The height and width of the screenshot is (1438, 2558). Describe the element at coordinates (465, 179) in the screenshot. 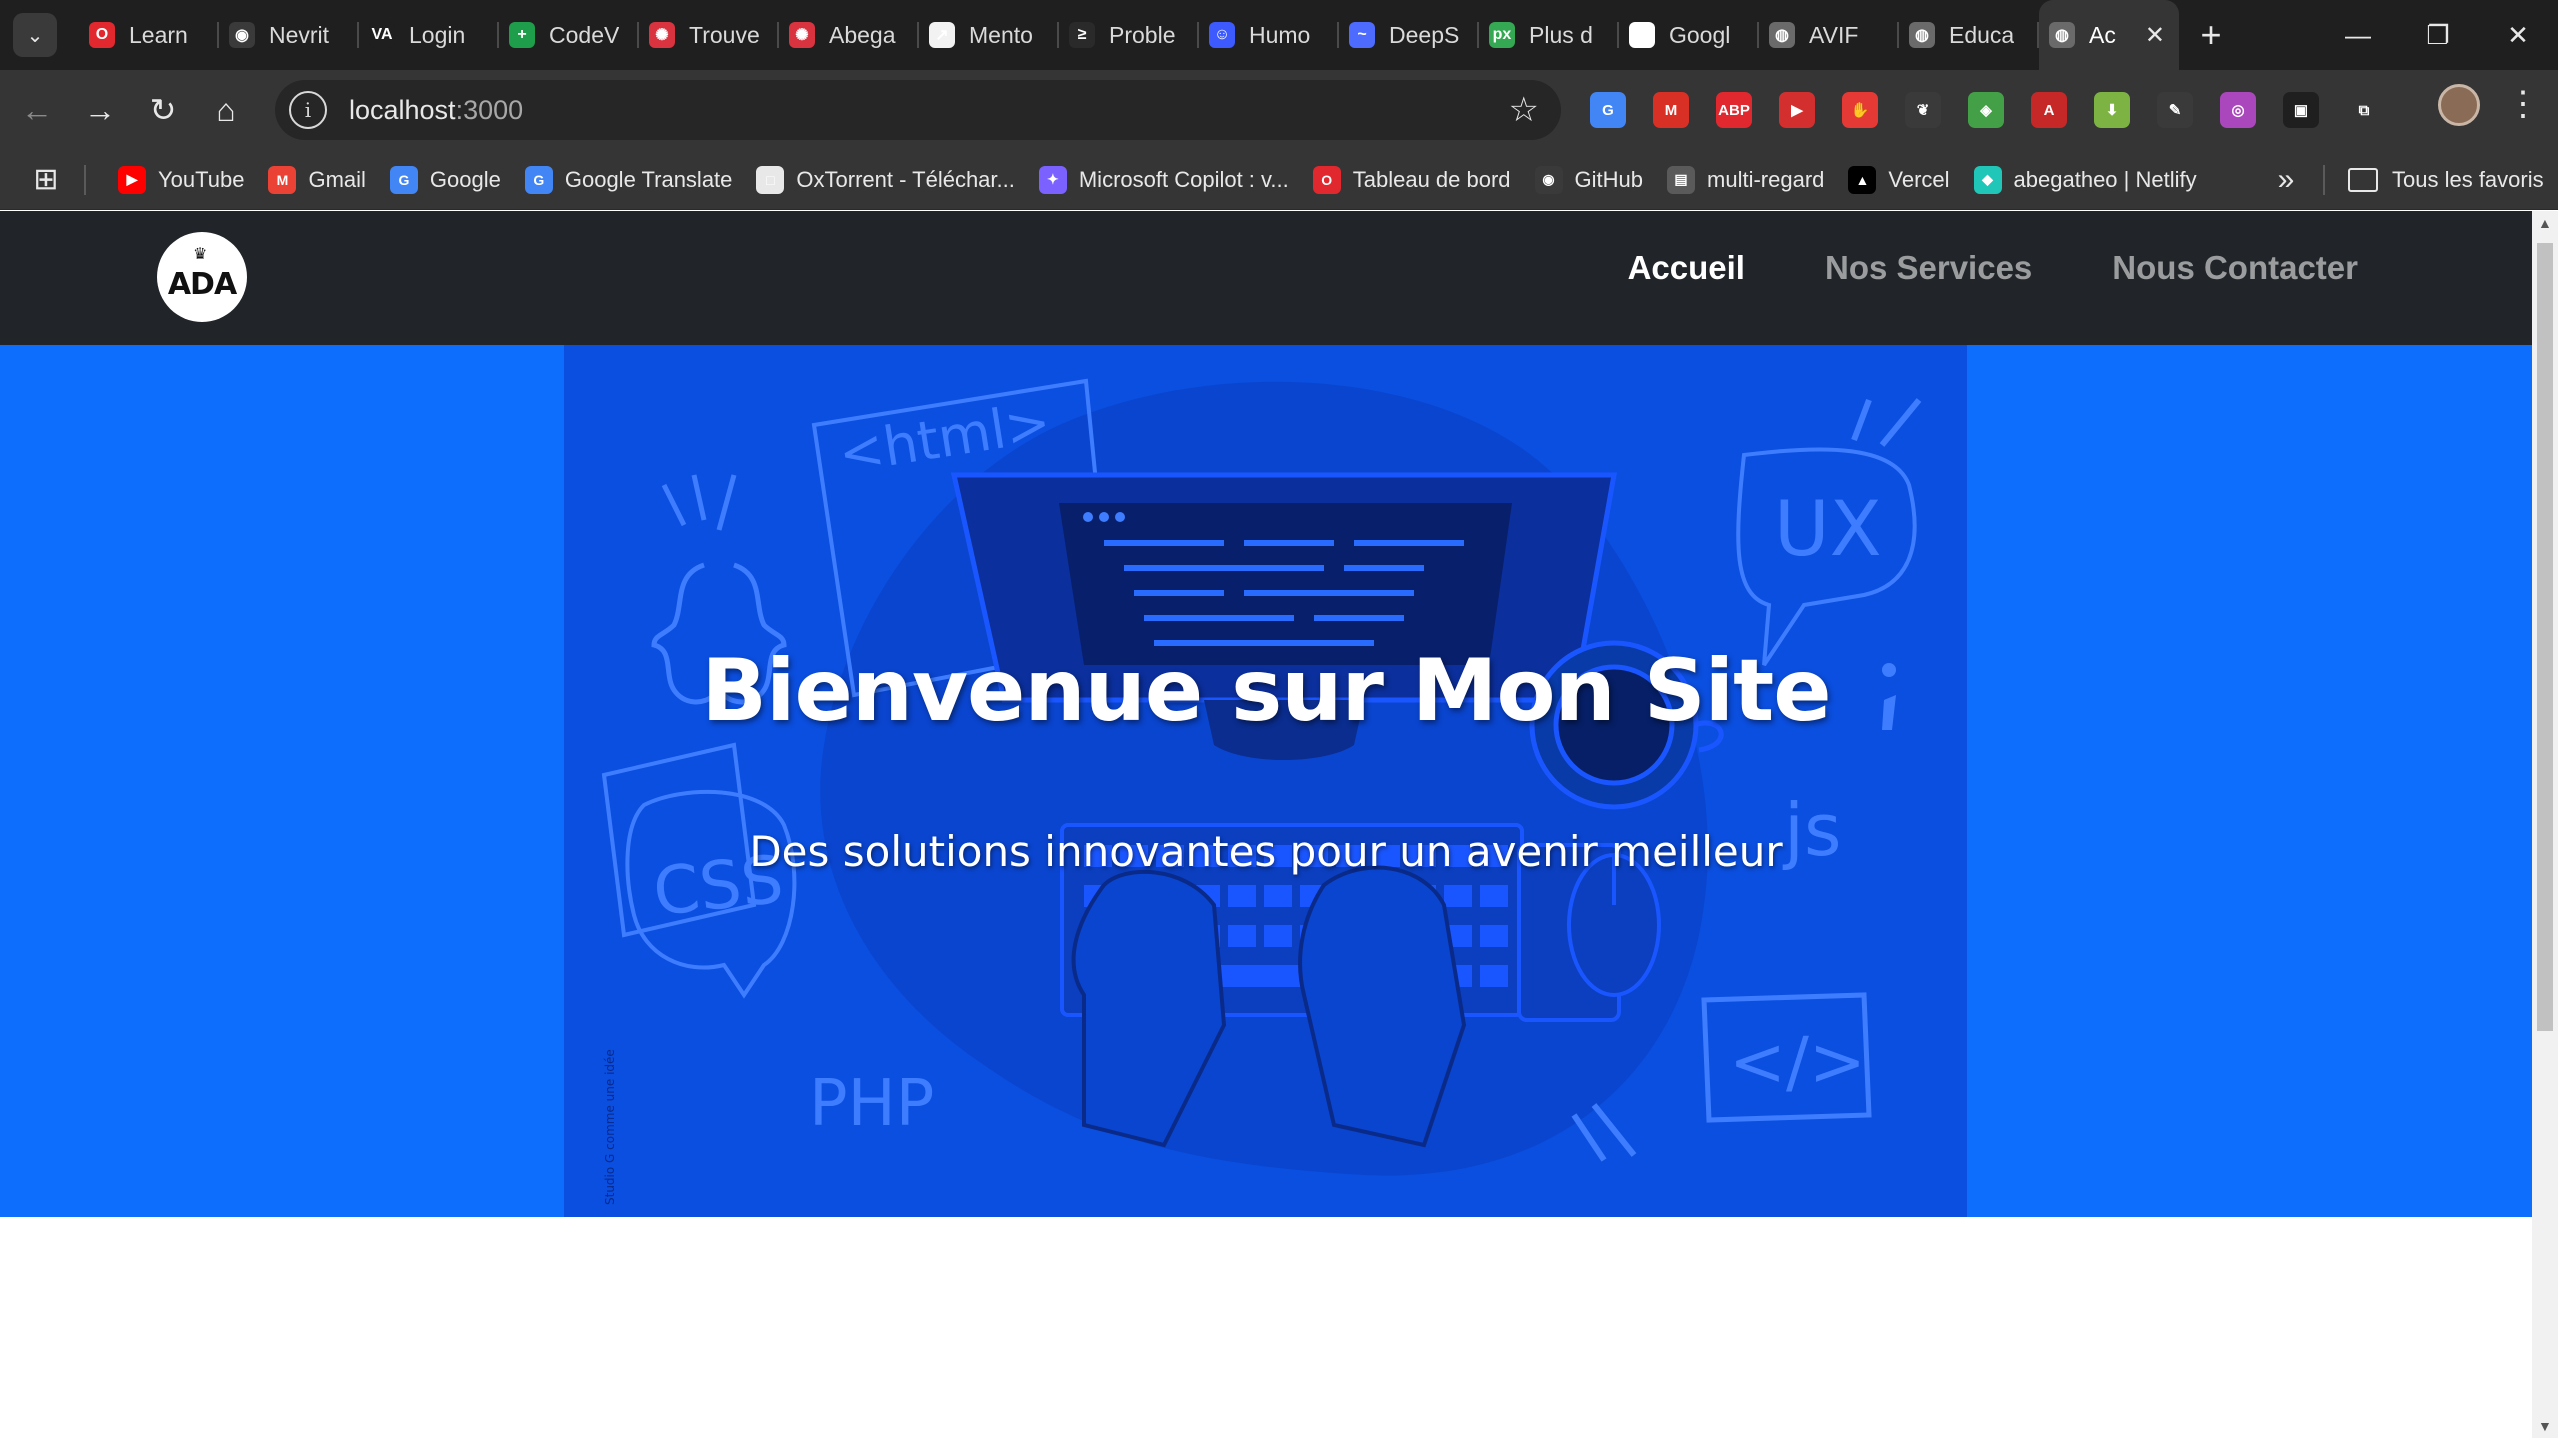

I see `bookmark-label: Google` at that location.